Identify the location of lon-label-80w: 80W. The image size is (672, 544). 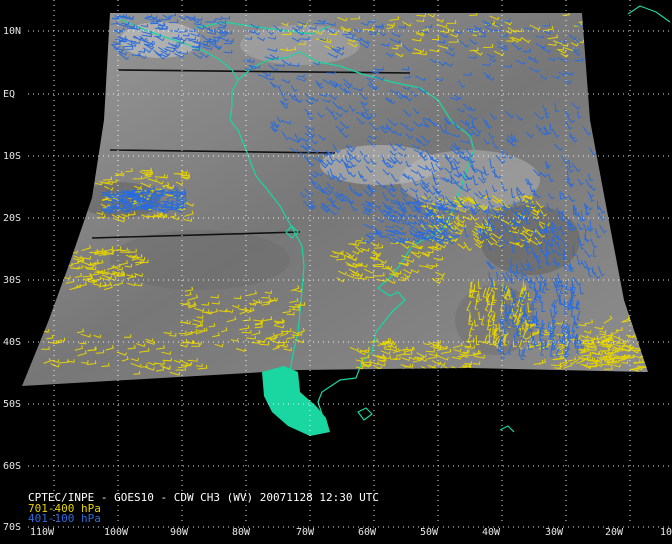
(241, 532).